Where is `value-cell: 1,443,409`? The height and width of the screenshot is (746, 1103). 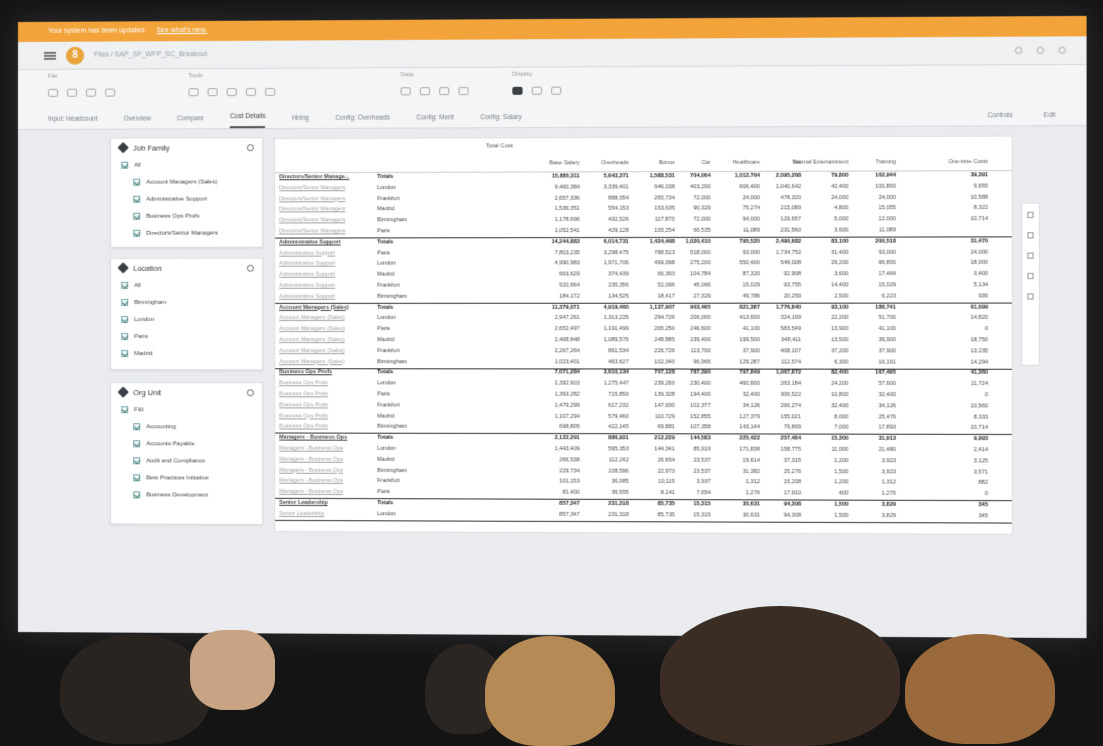 value-cell: 1,443,409 is located at coordinates (554, 449).